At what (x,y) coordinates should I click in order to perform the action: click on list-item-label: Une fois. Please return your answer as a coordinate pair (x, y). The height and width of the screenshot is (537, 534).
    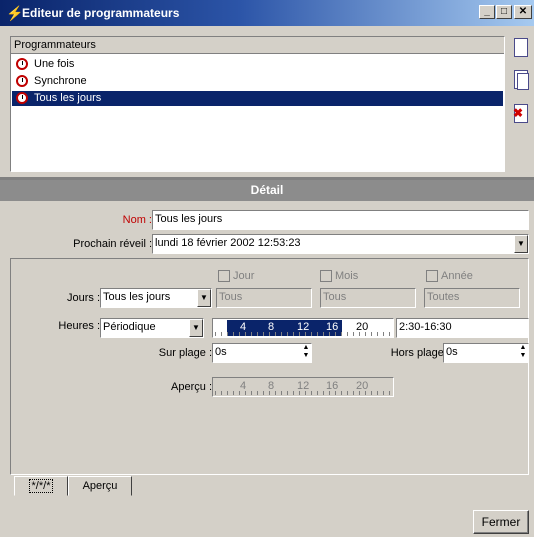
    Looking at the image, I should click on (54, 64).